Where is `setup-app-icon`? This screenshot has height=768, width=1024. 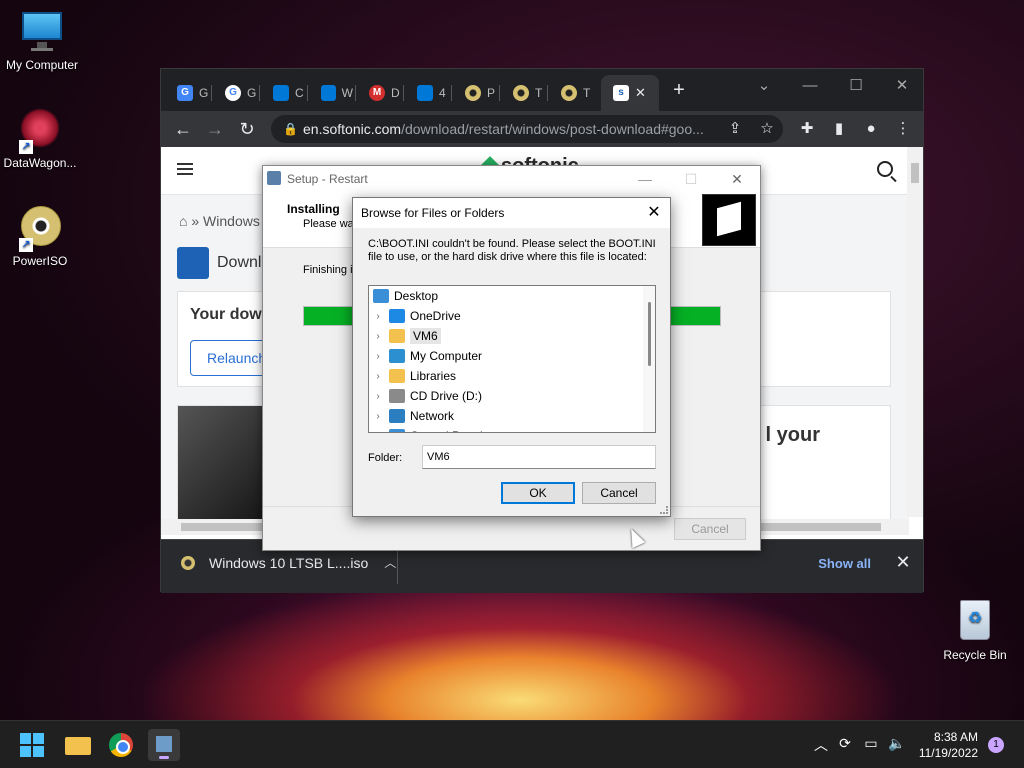
setup-app-icon is located at coordinates (274, 178).